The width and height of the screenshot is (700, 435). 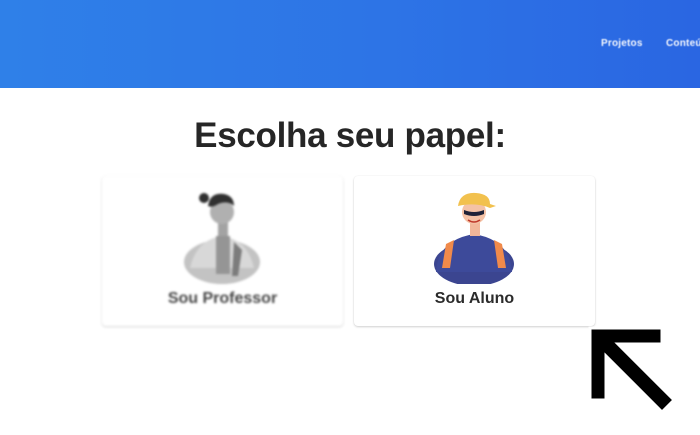 I want to click on role-card-professor: Sou Professor, so click(x=222, y=251).